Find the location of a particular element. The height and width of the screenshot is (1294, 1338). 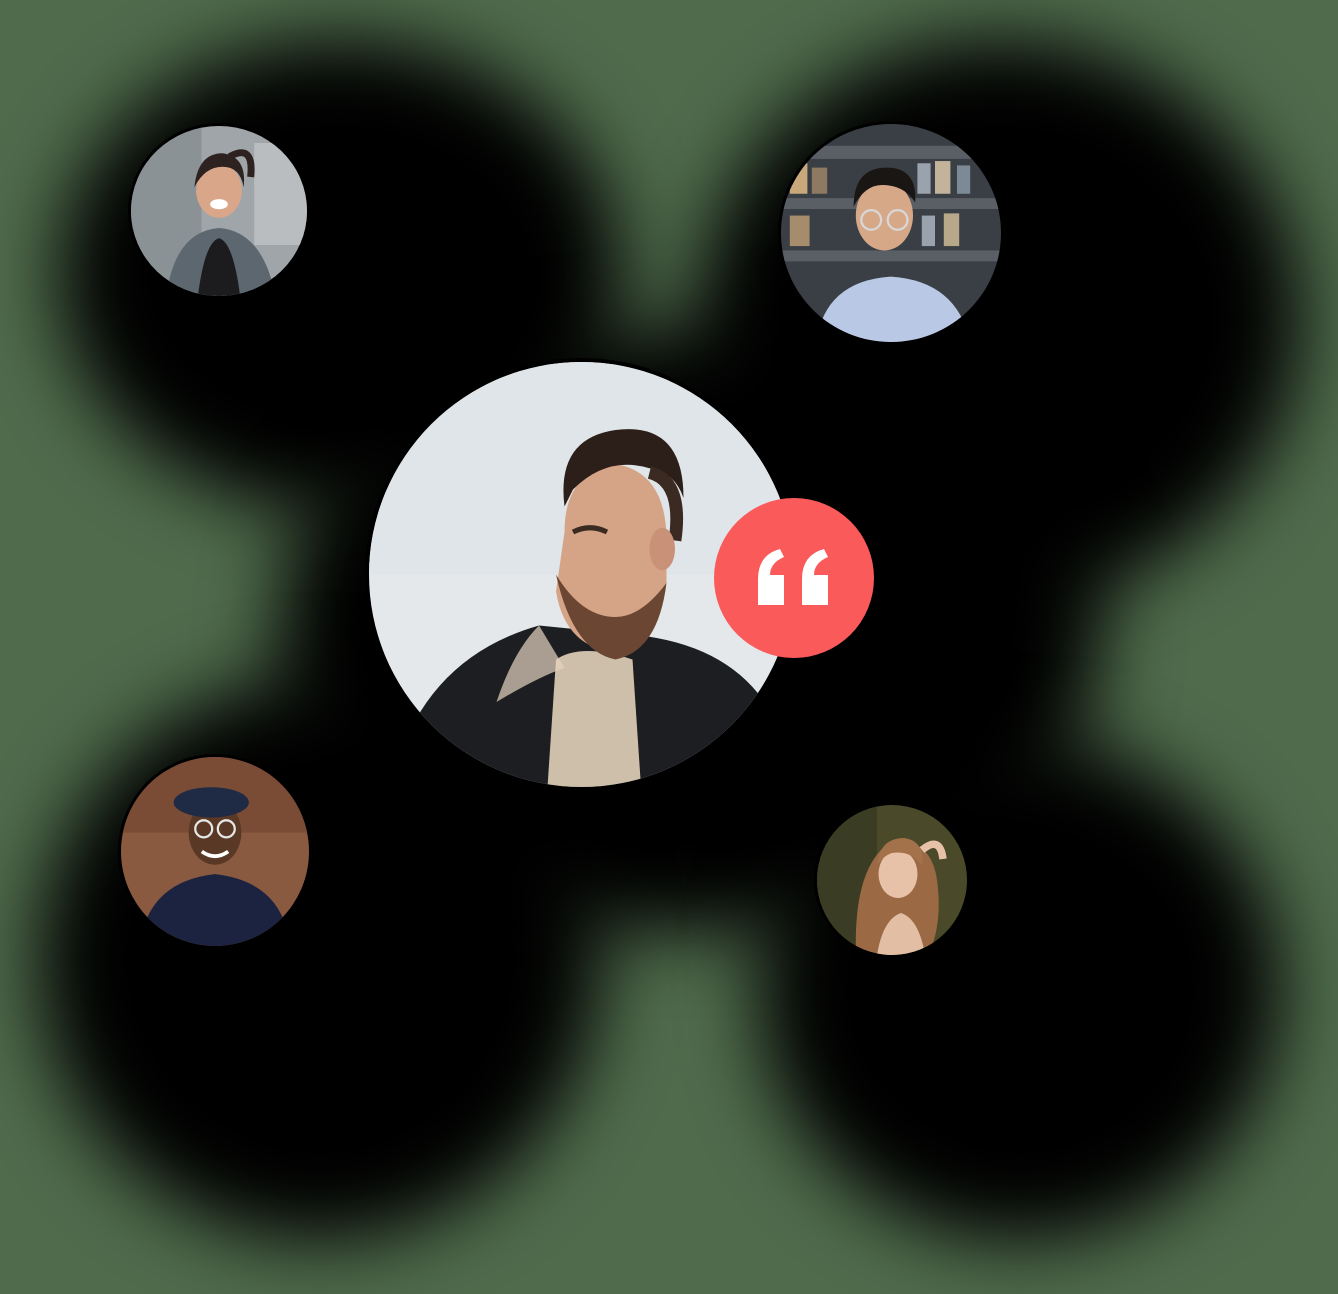

avatar-man-glasses-store is located at coordinates (891, 233).